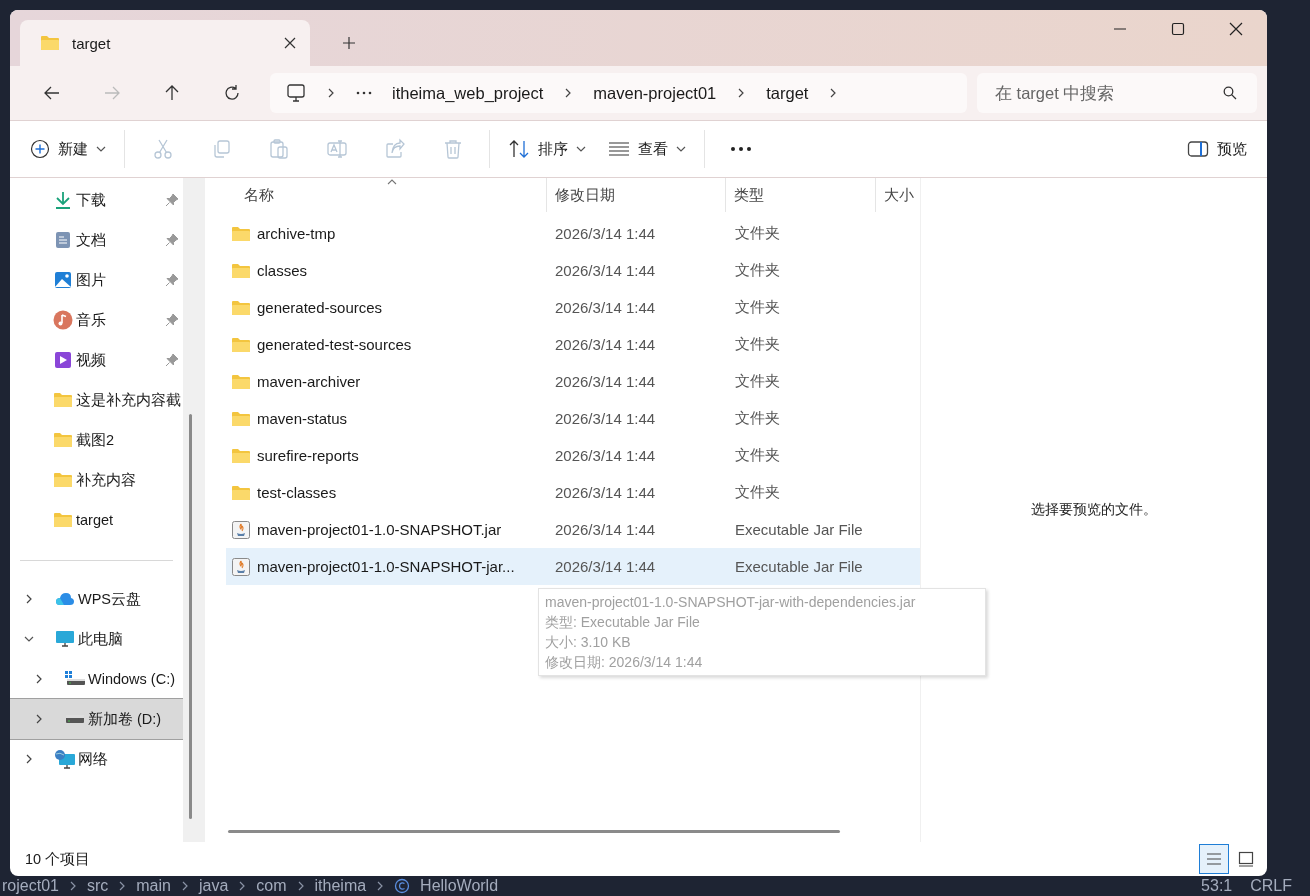 The height and width of the screenshot is (896, 1310). What do you see at coordinates (232, 93) in the screenshot?
I see `refresh-icon` at bounding box center [232, 93].